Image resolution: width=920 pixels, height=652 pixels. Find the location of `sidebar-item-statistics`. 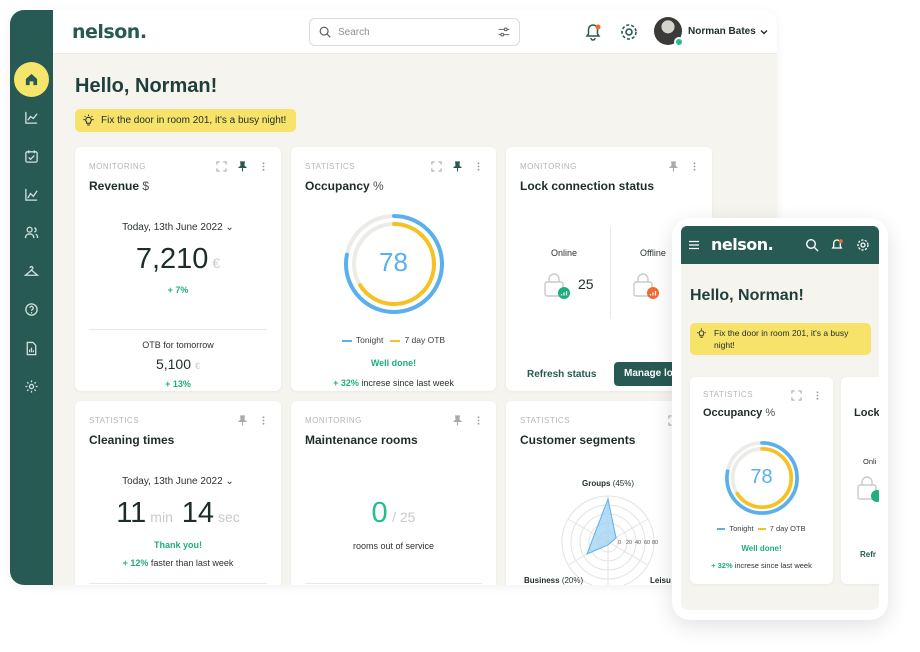

sidebar-item-statistics is located at coordinates (31, 194).